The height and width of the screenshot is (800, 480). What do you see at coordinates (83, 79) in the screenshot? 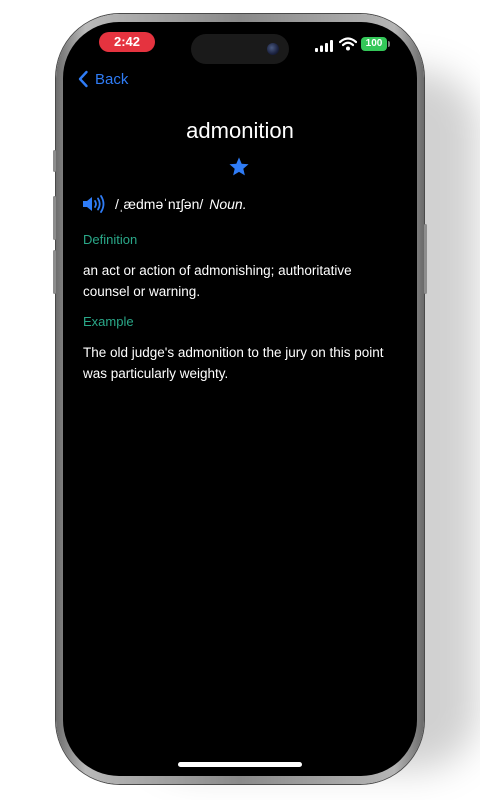
I see `chevron-left-icon` at bounding box center [83, 79].